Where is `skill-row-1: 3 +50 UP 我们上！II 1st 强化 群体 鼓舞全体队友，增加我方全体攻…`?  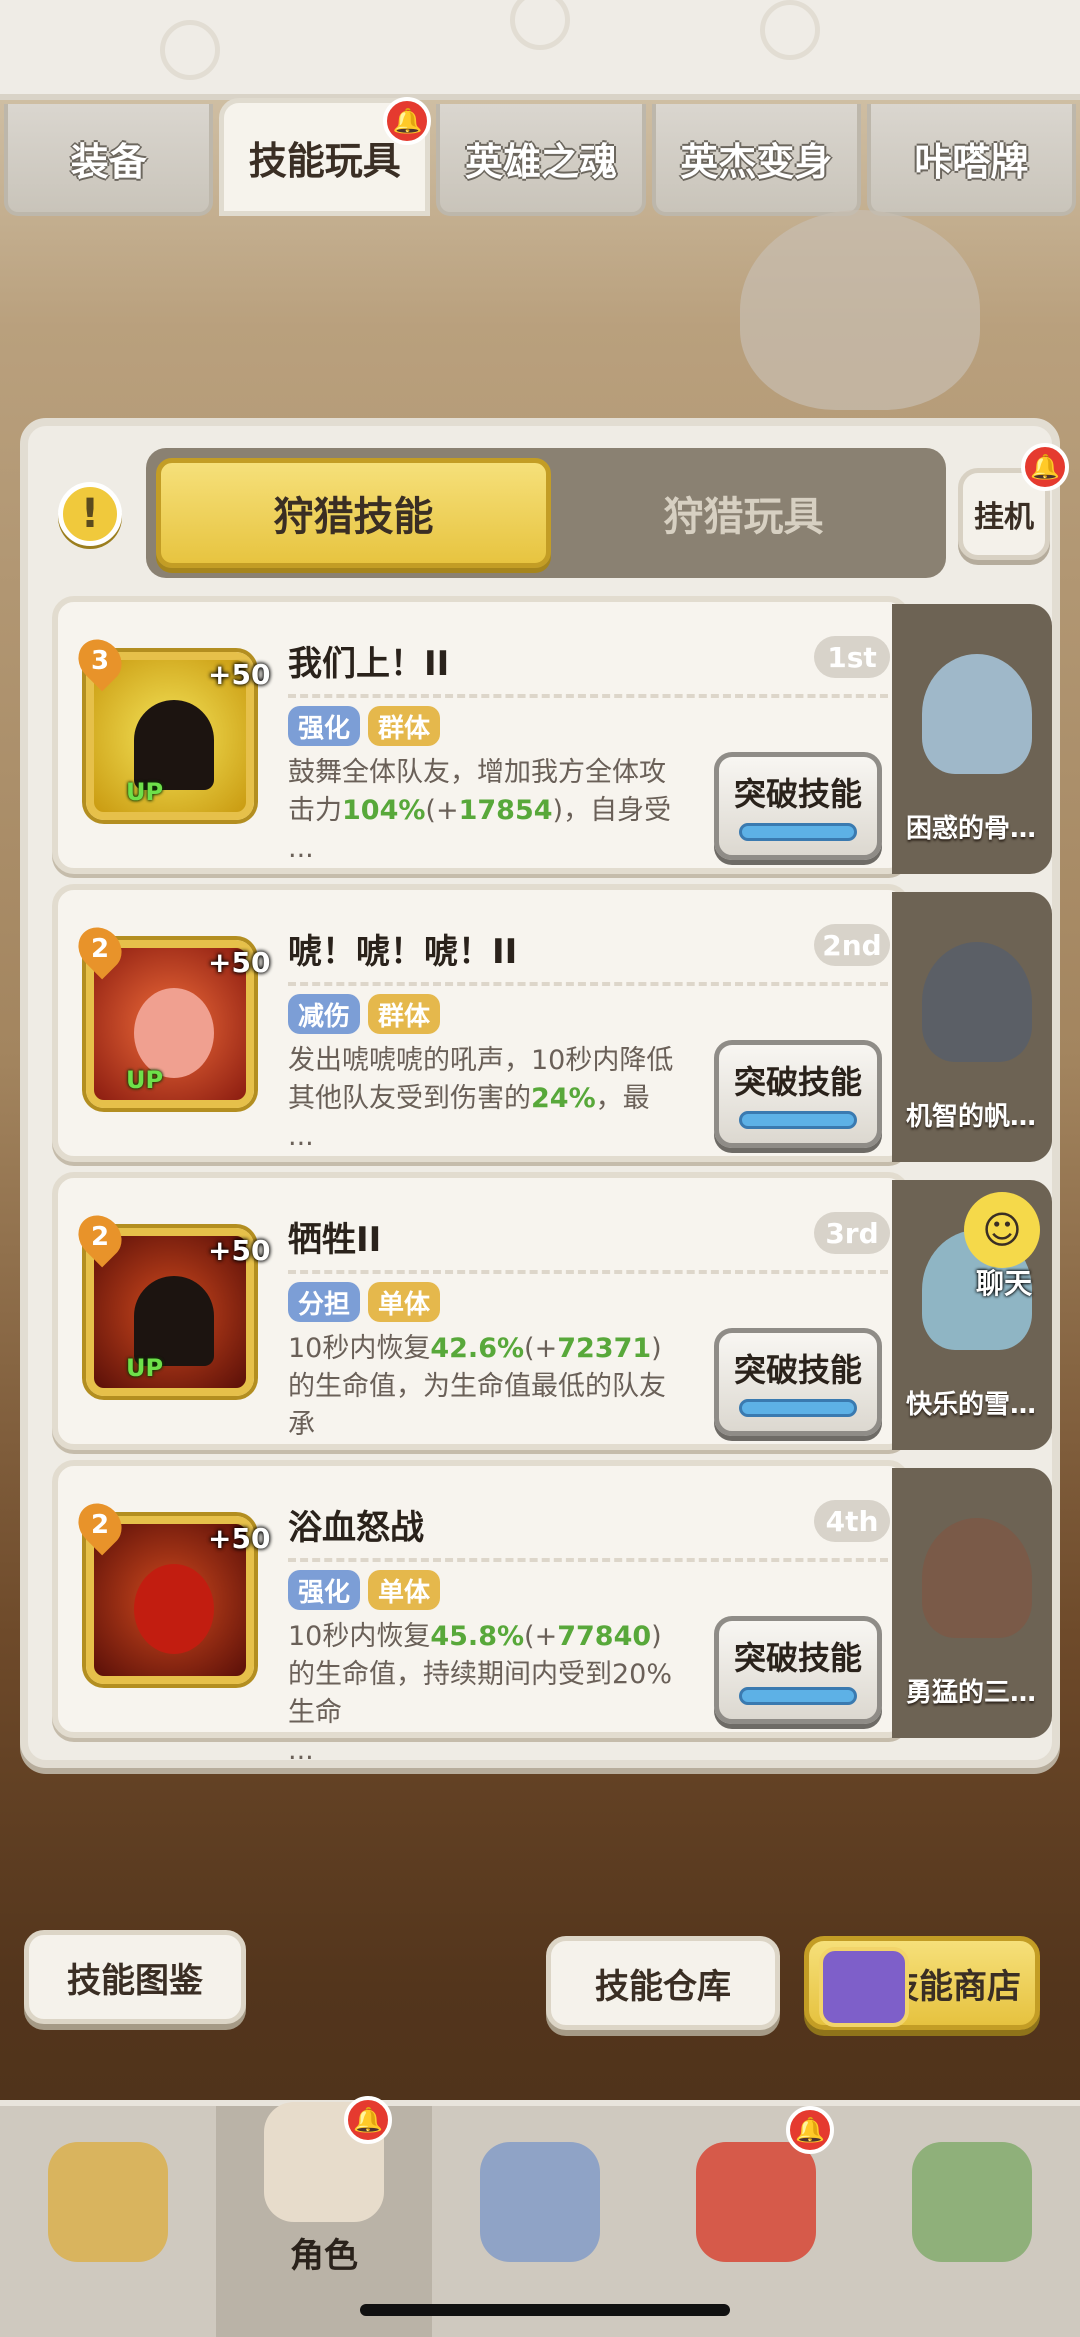
skill-row-1: 3 +50 UP 我们上！II 1st 强化 群体 鼓舞全体队友，增加我方全体攻… is located at coordinates (552, 740).